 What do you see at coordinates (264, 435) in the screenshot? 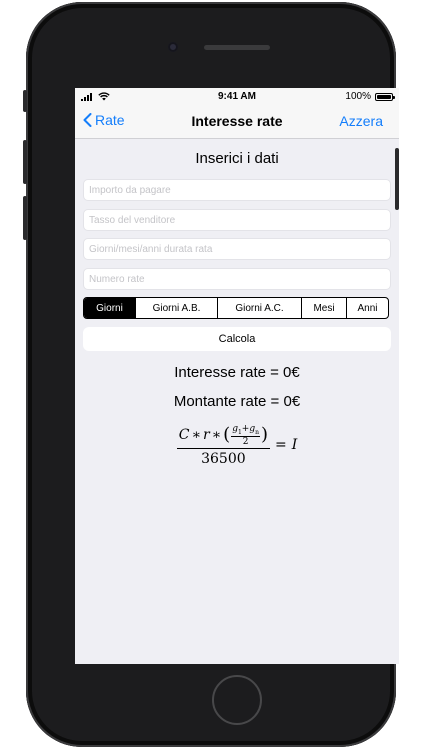
I see `formula-close-paren: )` at bounding box center [264, 435].